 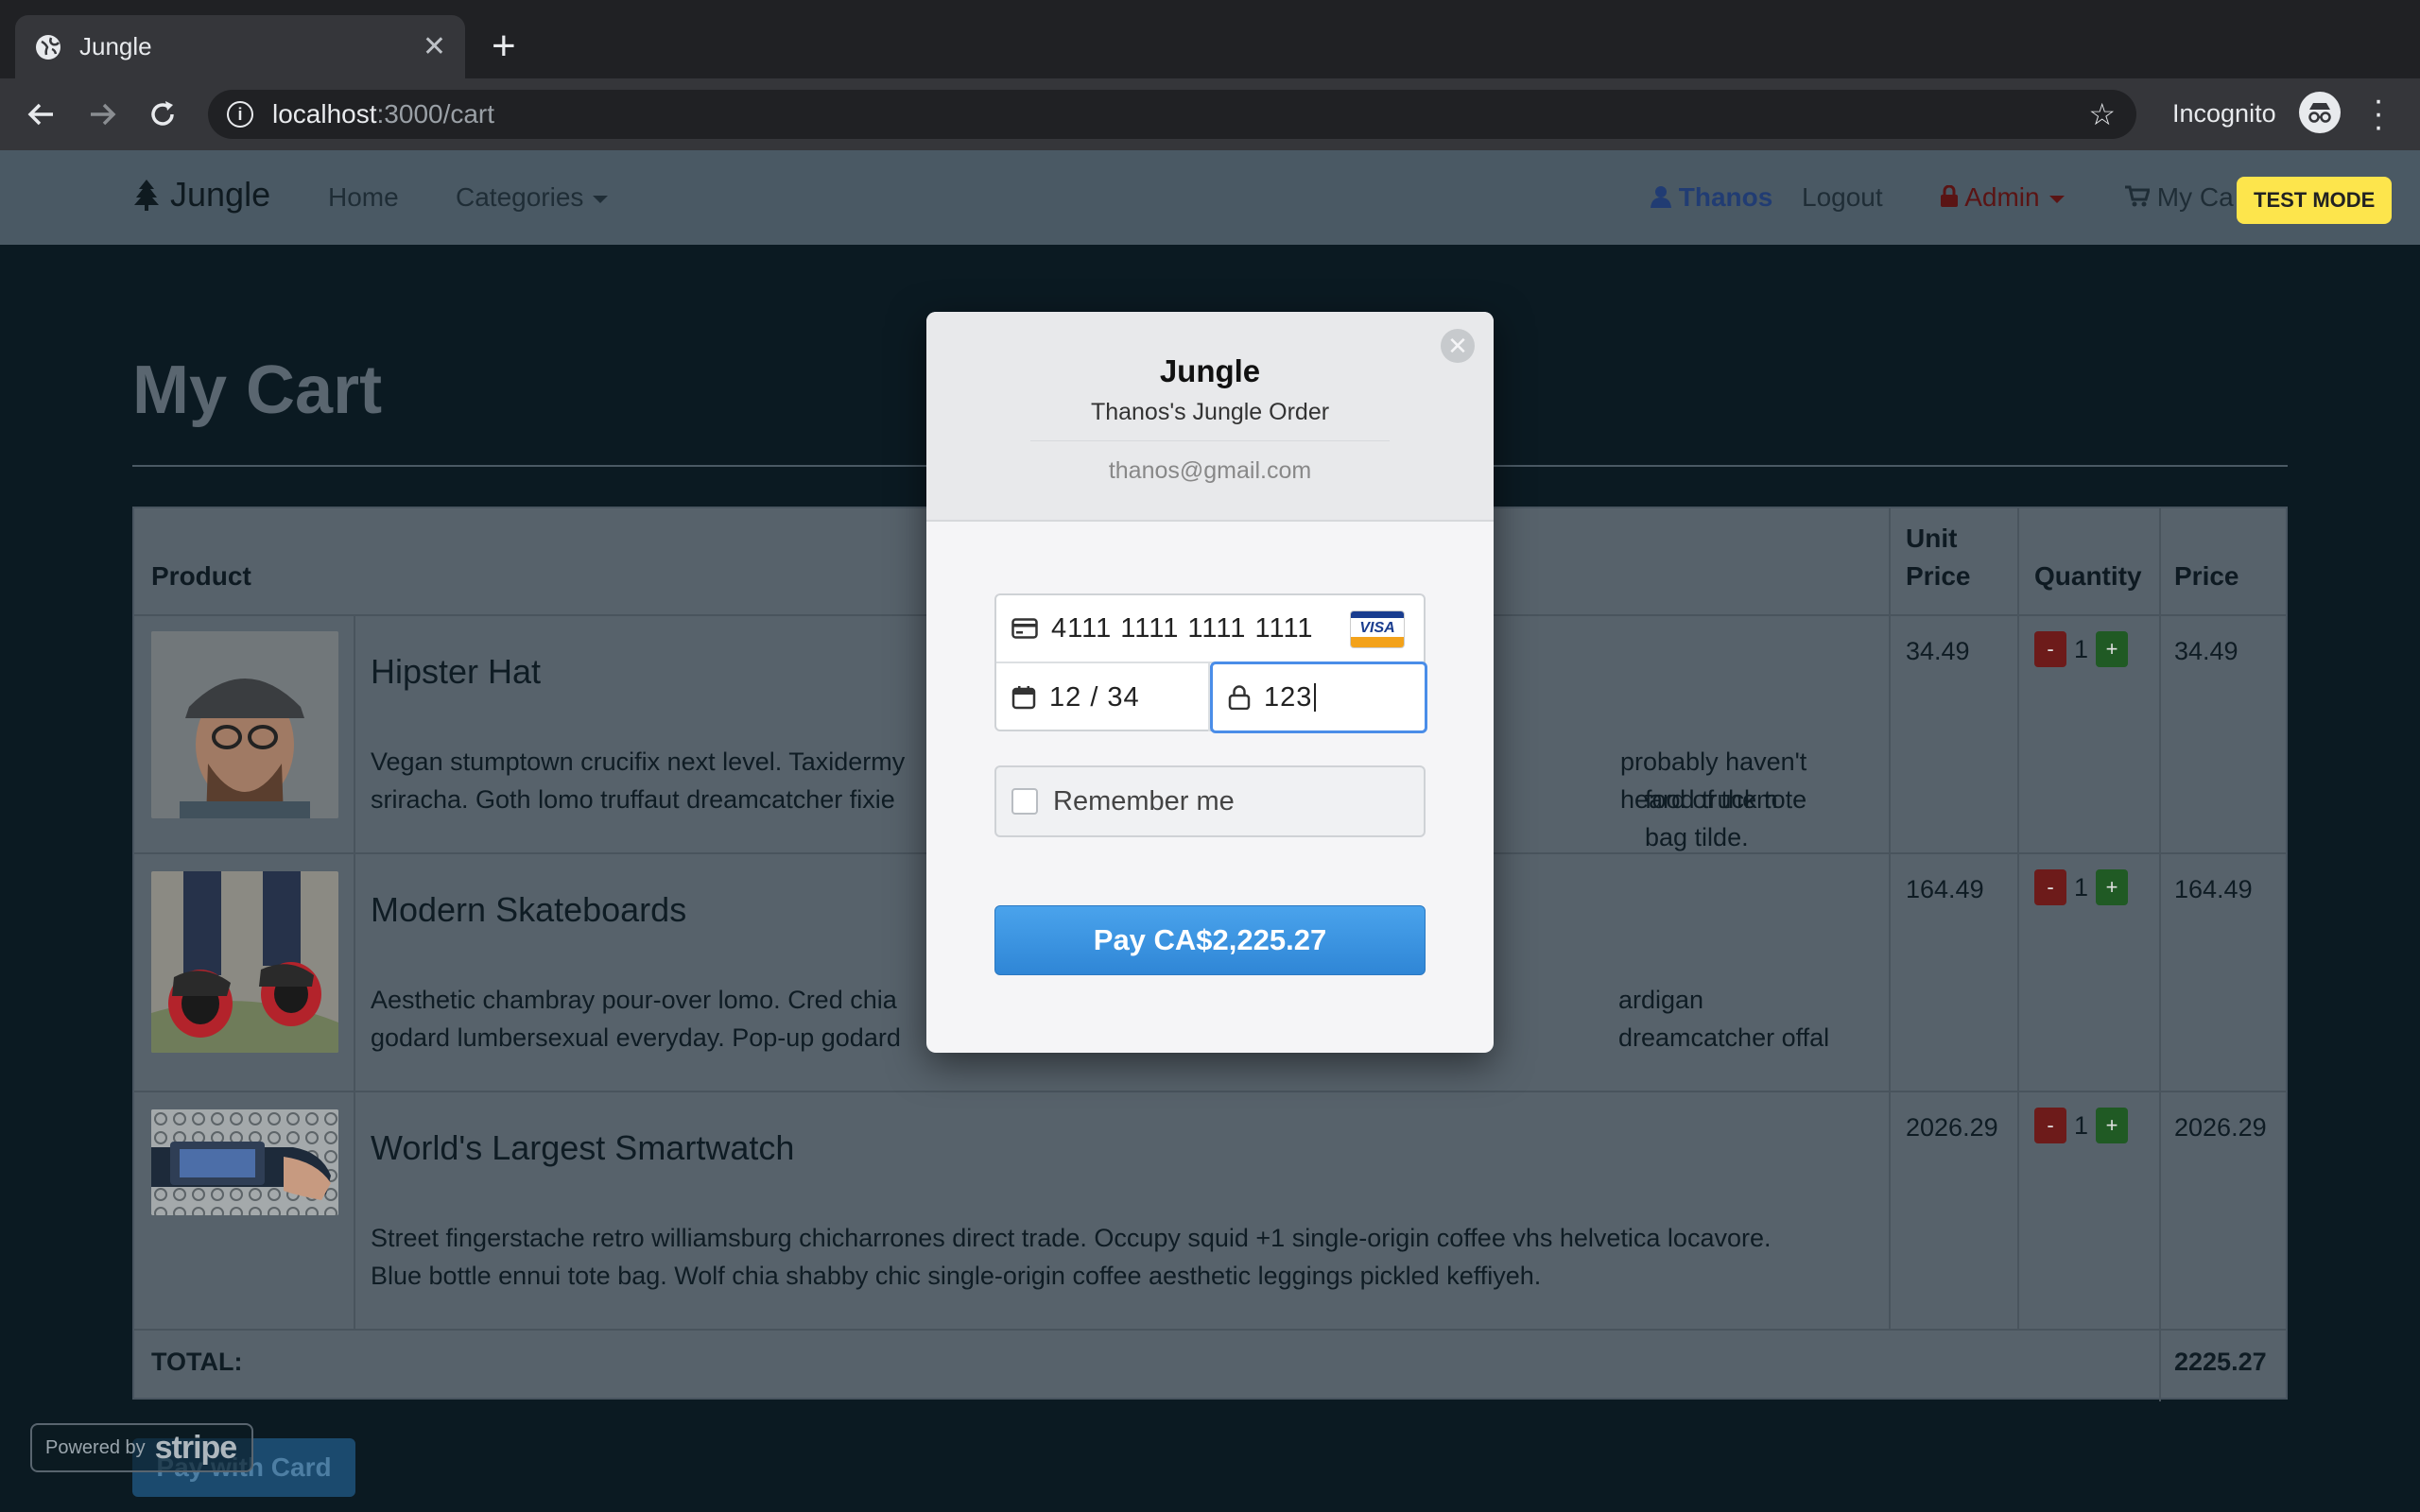 I want to click on forward-icon, so click(x=102, y=114).